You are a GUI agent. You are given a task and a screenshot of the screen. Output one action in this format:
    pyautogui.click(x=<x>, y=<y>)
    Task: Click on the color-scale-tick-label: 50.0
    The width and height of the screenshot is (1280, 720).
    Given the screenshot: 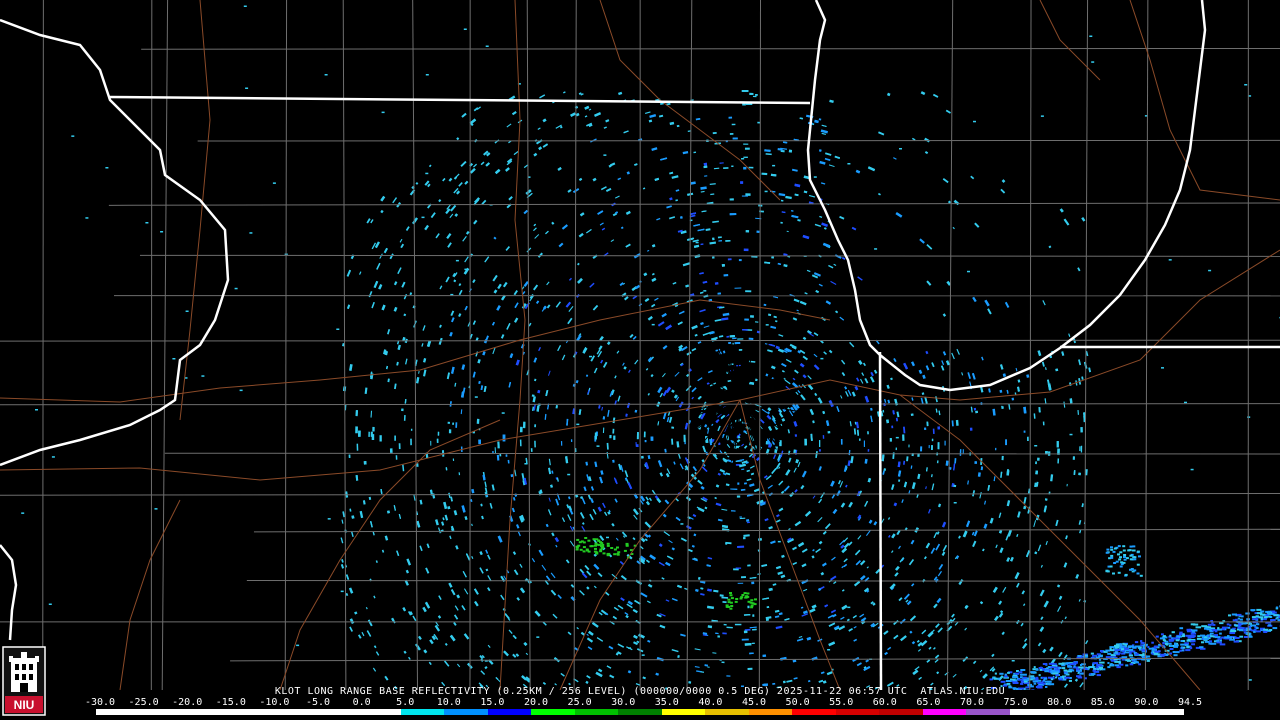 What is the action you would take?
    pyautogui.click(x=797, y=702)
    